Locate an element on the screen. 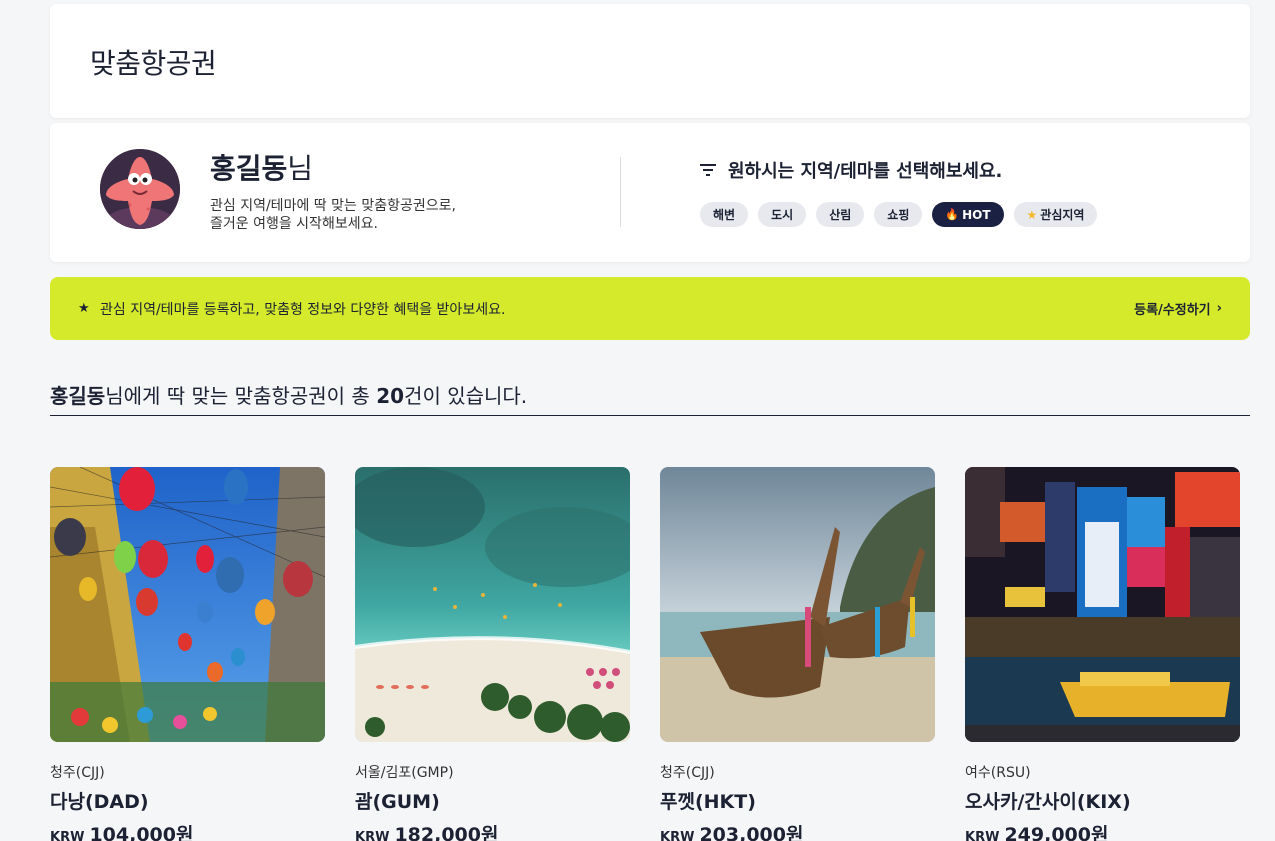 This screenshot has width=1275, height=841. chip-shopping: 쇼핑 is located at coordinates (898, 214).